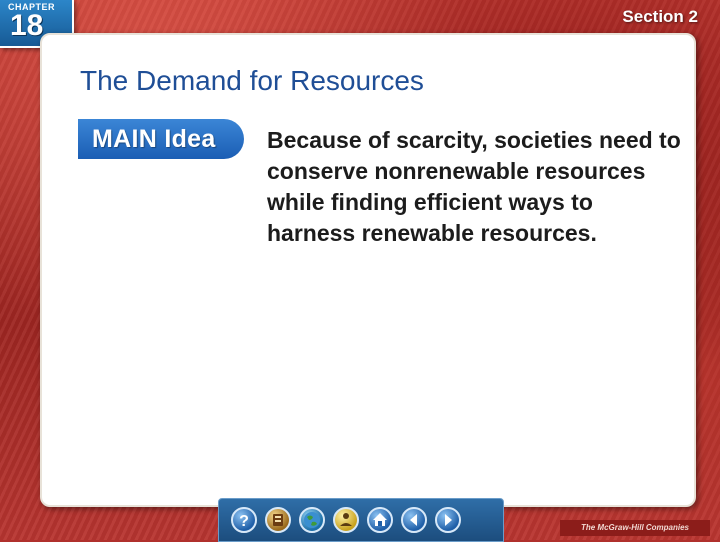 This screenshot has width=720, height=542. I want to click on back-button, so click(414, 520).